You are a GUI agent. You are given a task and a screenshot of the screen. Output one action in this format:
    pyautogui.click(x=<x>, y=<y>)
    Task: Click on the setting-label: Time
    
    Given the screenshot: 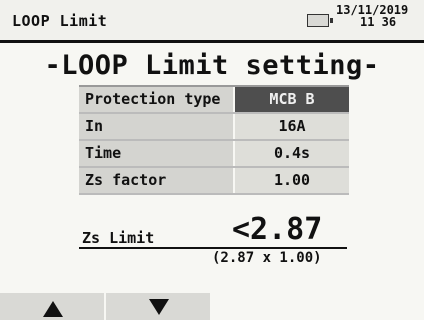 What is the action you would take?
    pyautogui.click(x=157, y=153)
    